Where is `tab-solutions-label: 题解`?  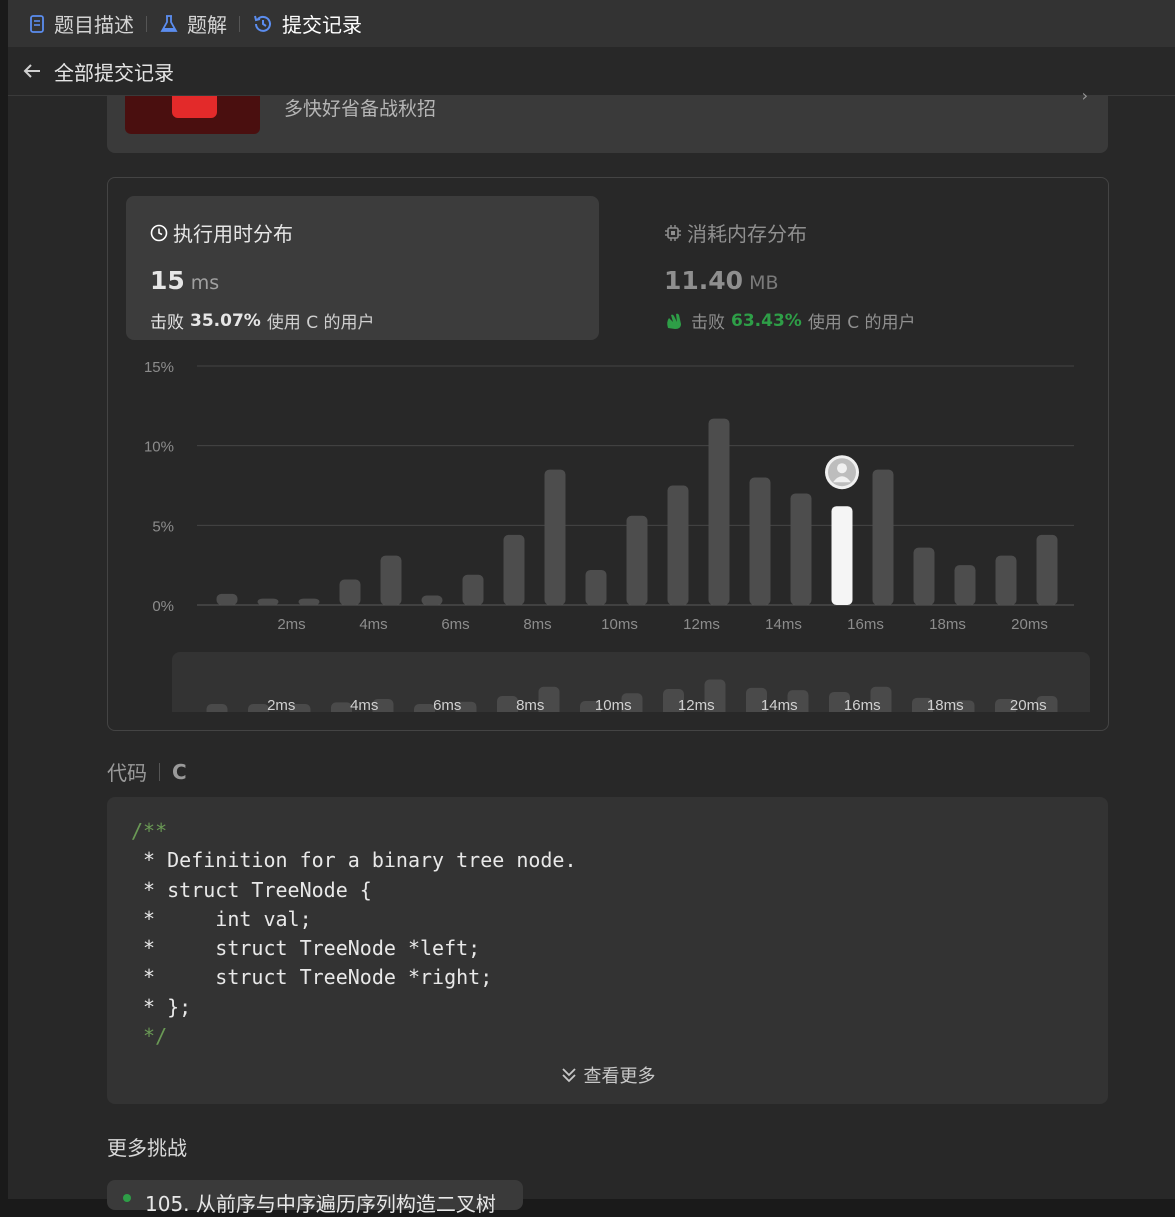 tab-solutions-label: 题解 is located at coordinates (207, 25).